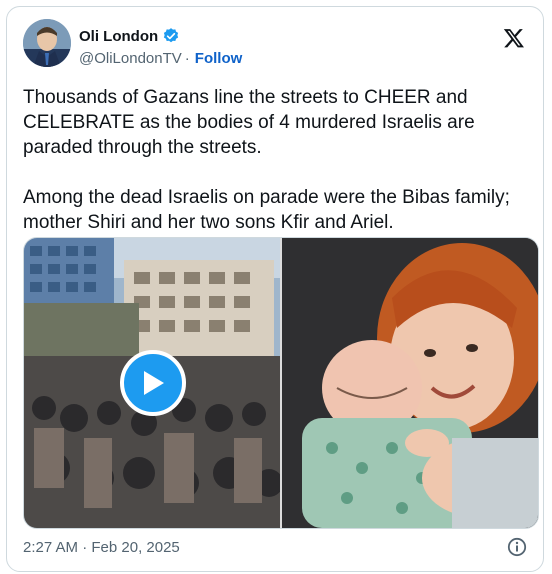 Image resolution: width=552 pixels, height=574 pixels. Describe the element at coordinates (514, 38) in the screenshot. I see `x-logo-icon` at that location.